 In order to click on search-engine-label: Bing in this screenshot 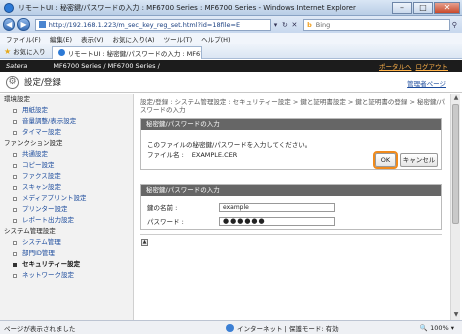, I will do `click(323, 24)`.